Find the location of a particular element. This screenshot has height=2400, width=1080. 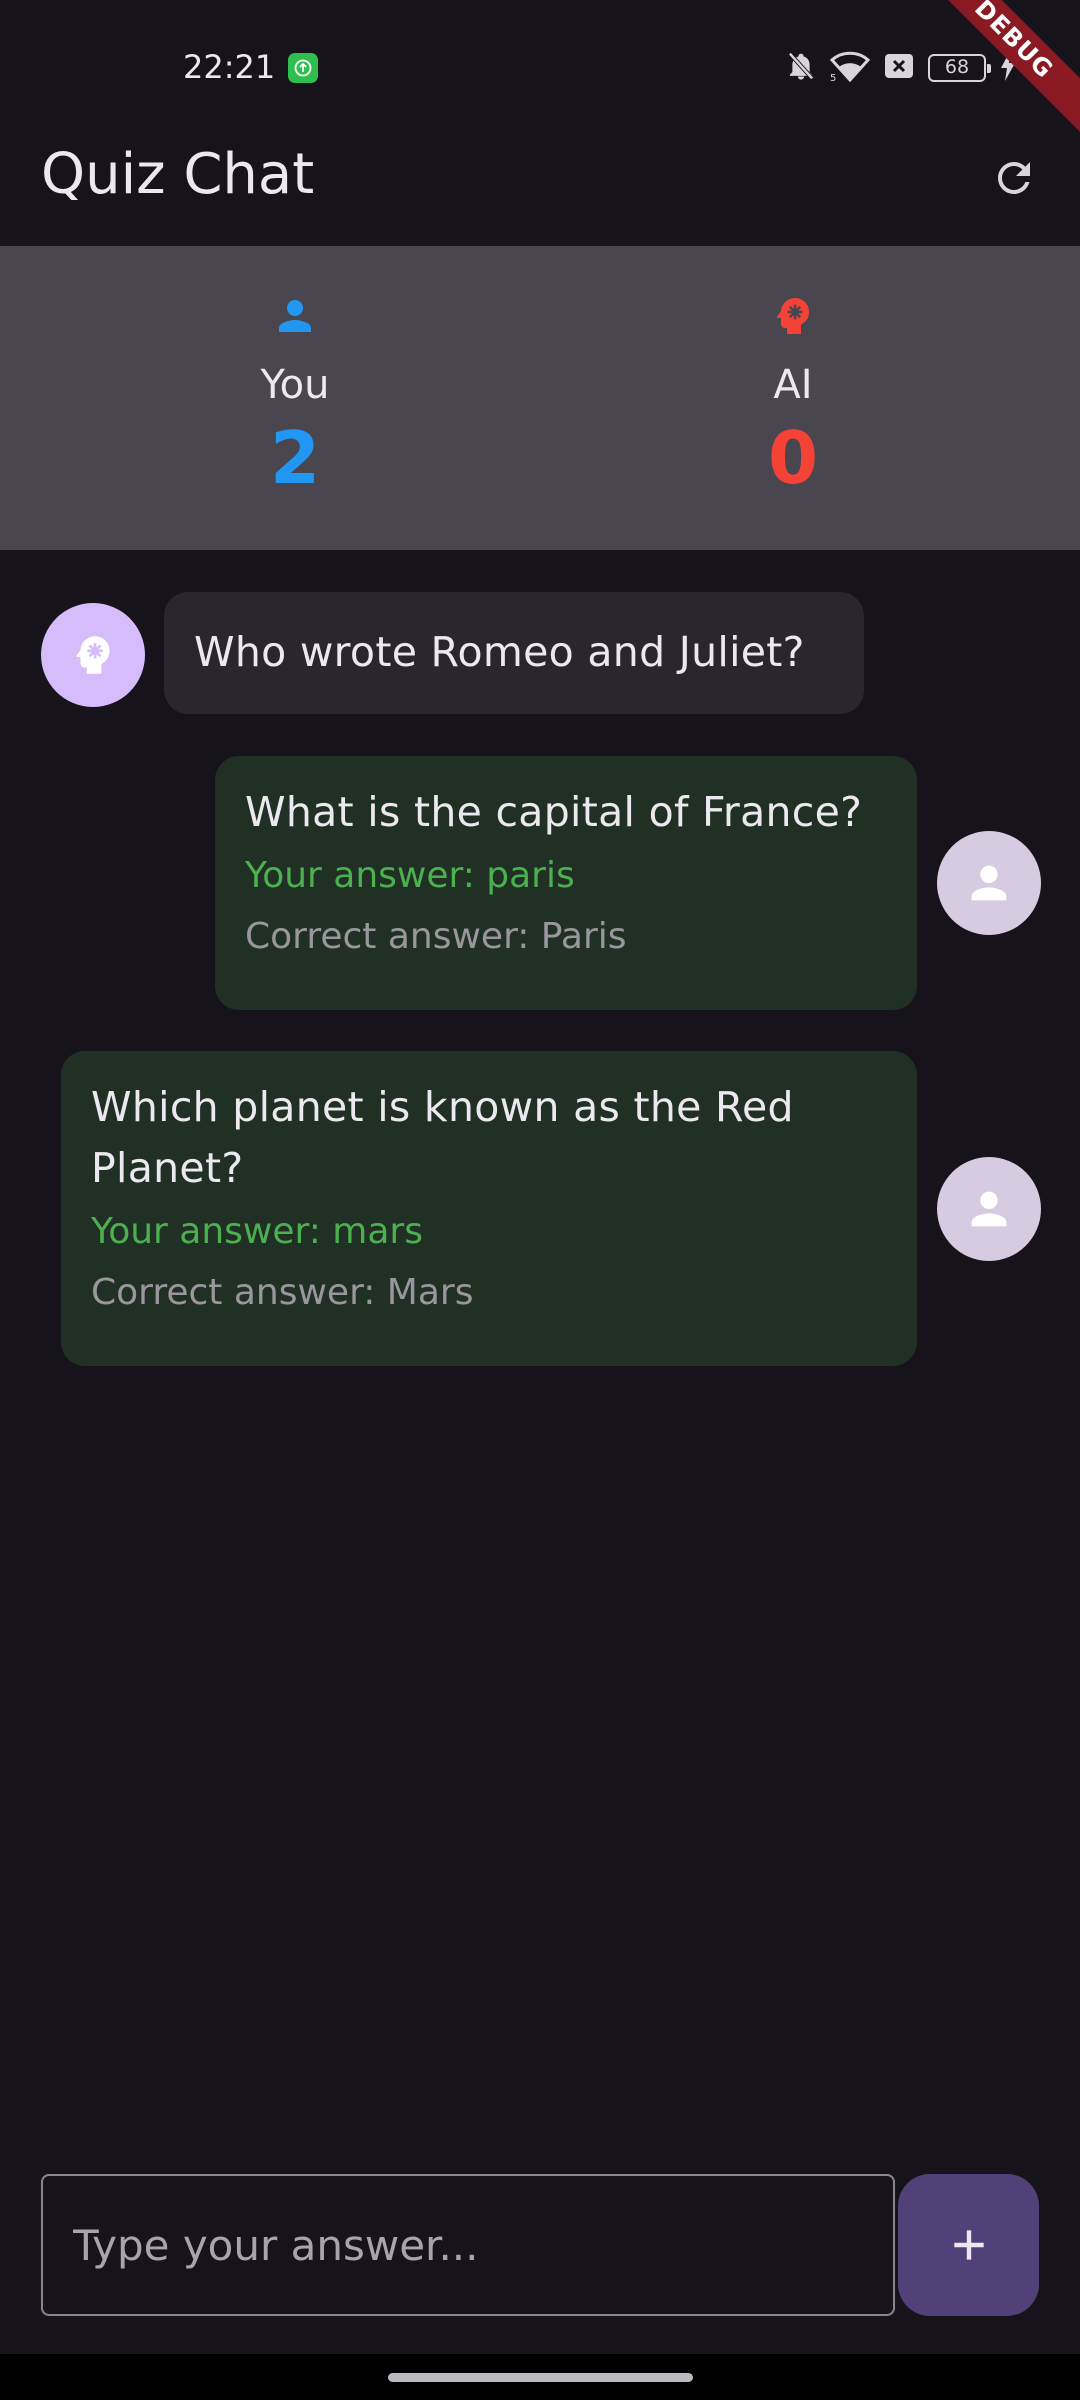

refresh-icon is located at coordinates (1014, 178).